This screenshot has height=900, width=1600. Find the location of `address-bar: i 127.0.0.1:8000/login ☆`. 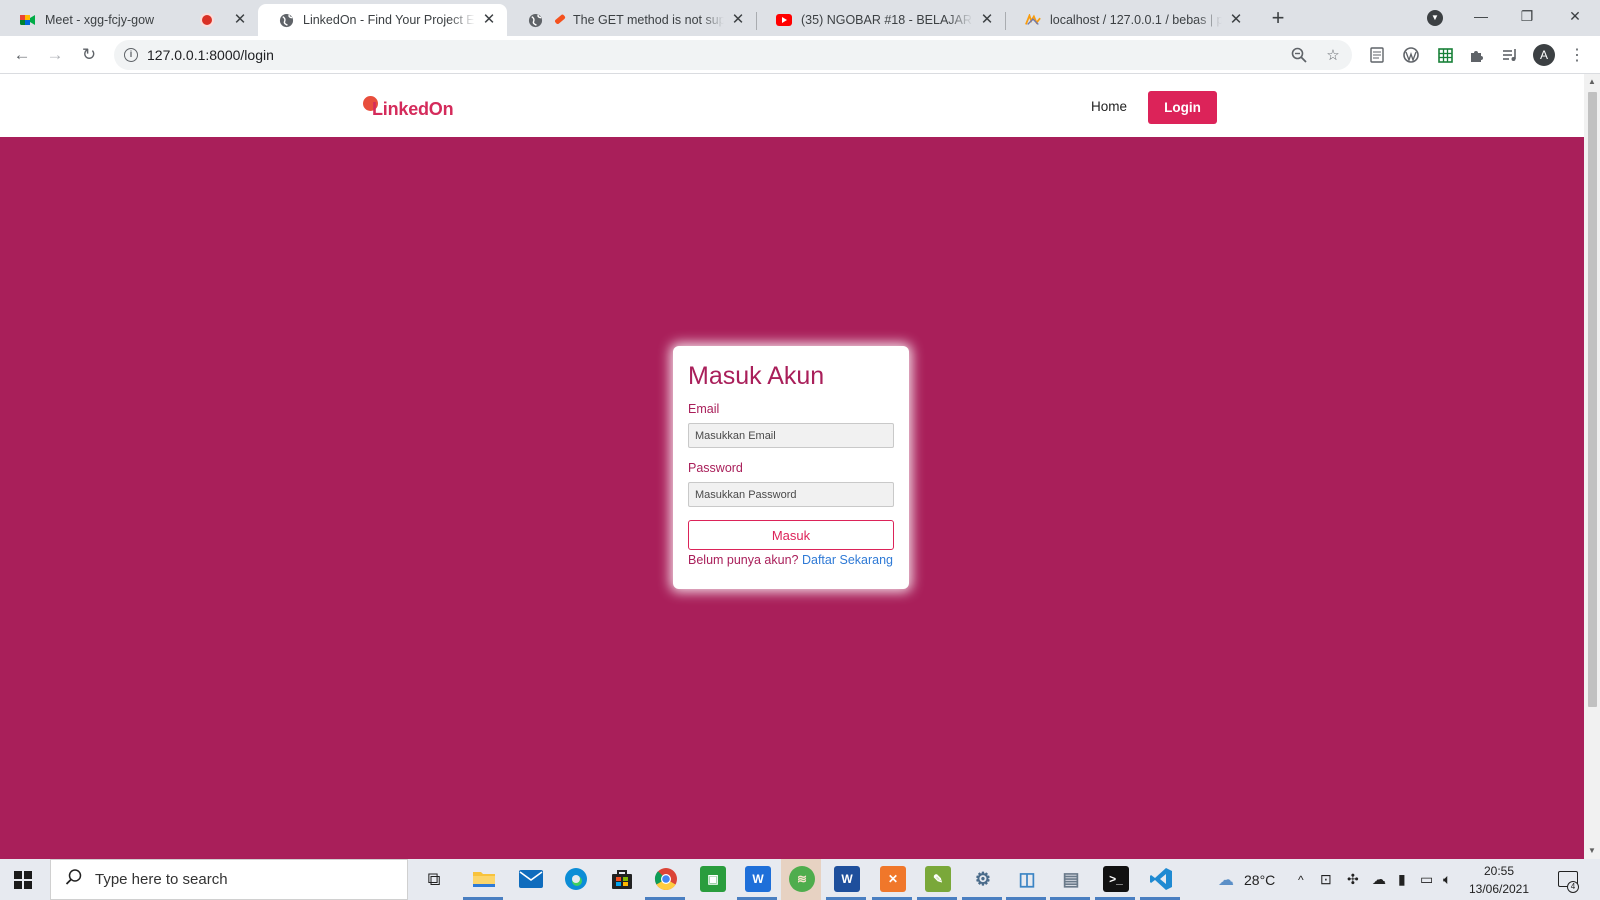

address-bar: i 127.0.0.1:8000/login ☆ is located at coordinates (733, 55).